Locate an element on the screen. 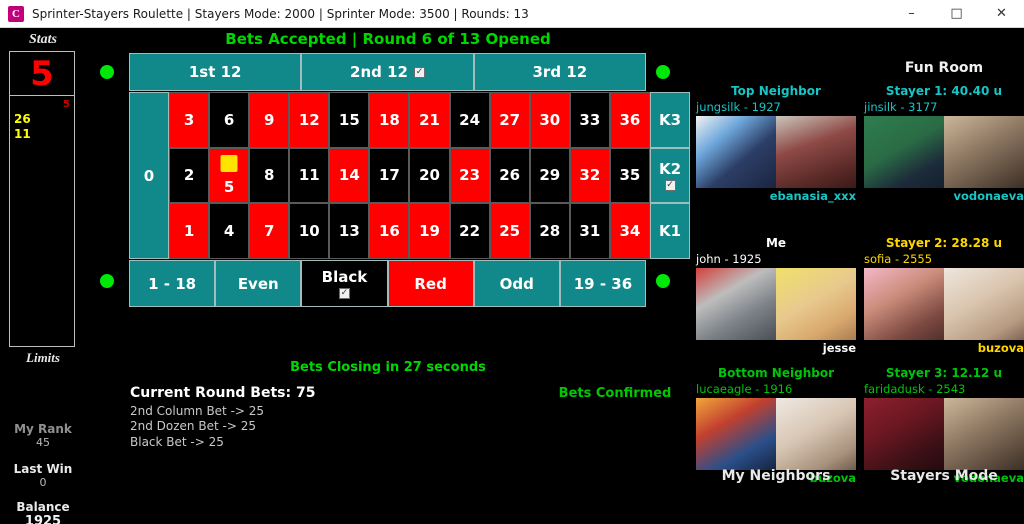 The height and width of the screenshot is (524, 1024). player-group-footer: buzova is located at coordinates (1000, 348).